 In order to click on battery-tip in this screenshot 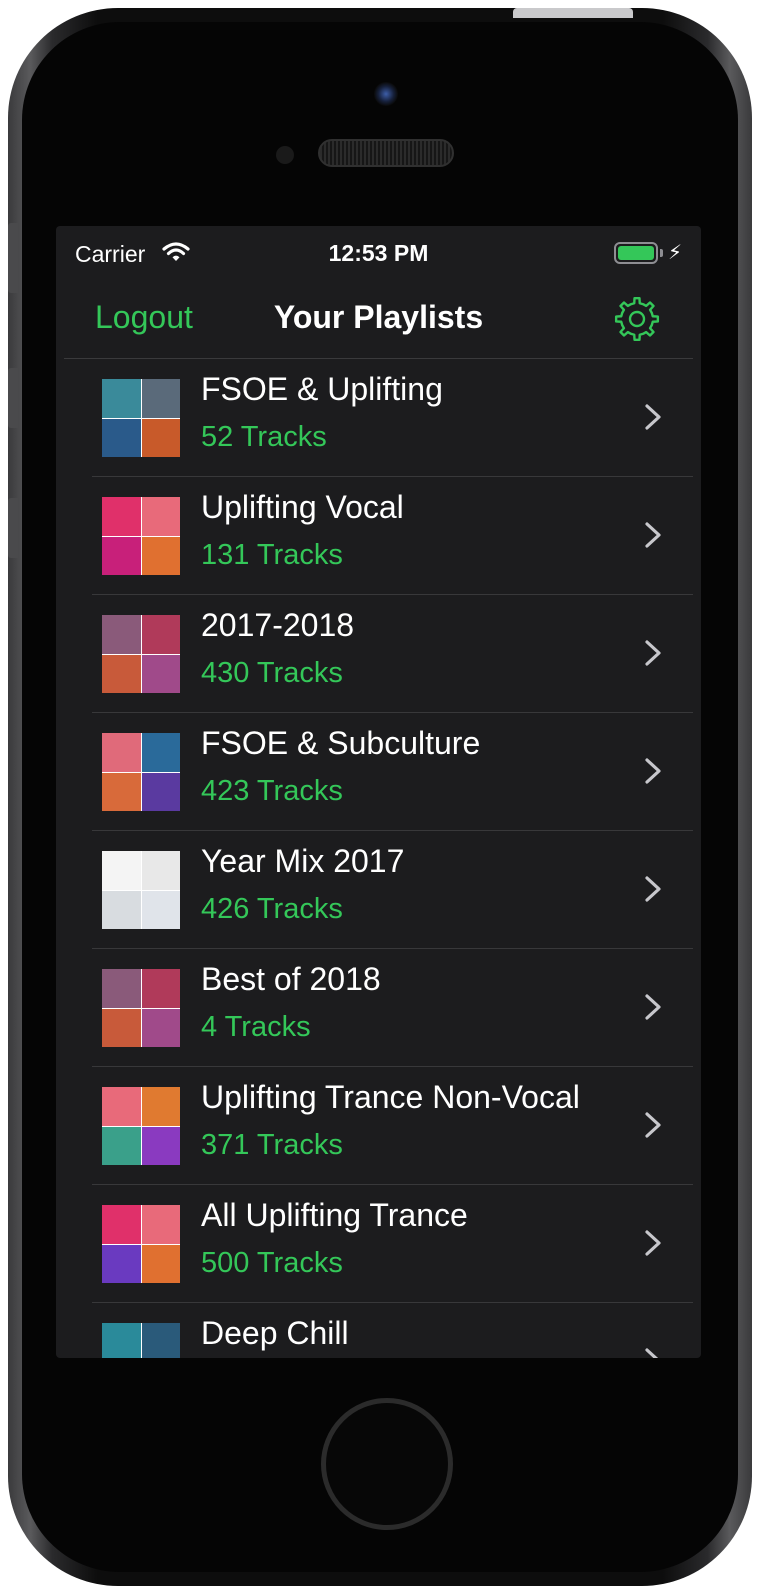, I will do `click(661, 253)`.